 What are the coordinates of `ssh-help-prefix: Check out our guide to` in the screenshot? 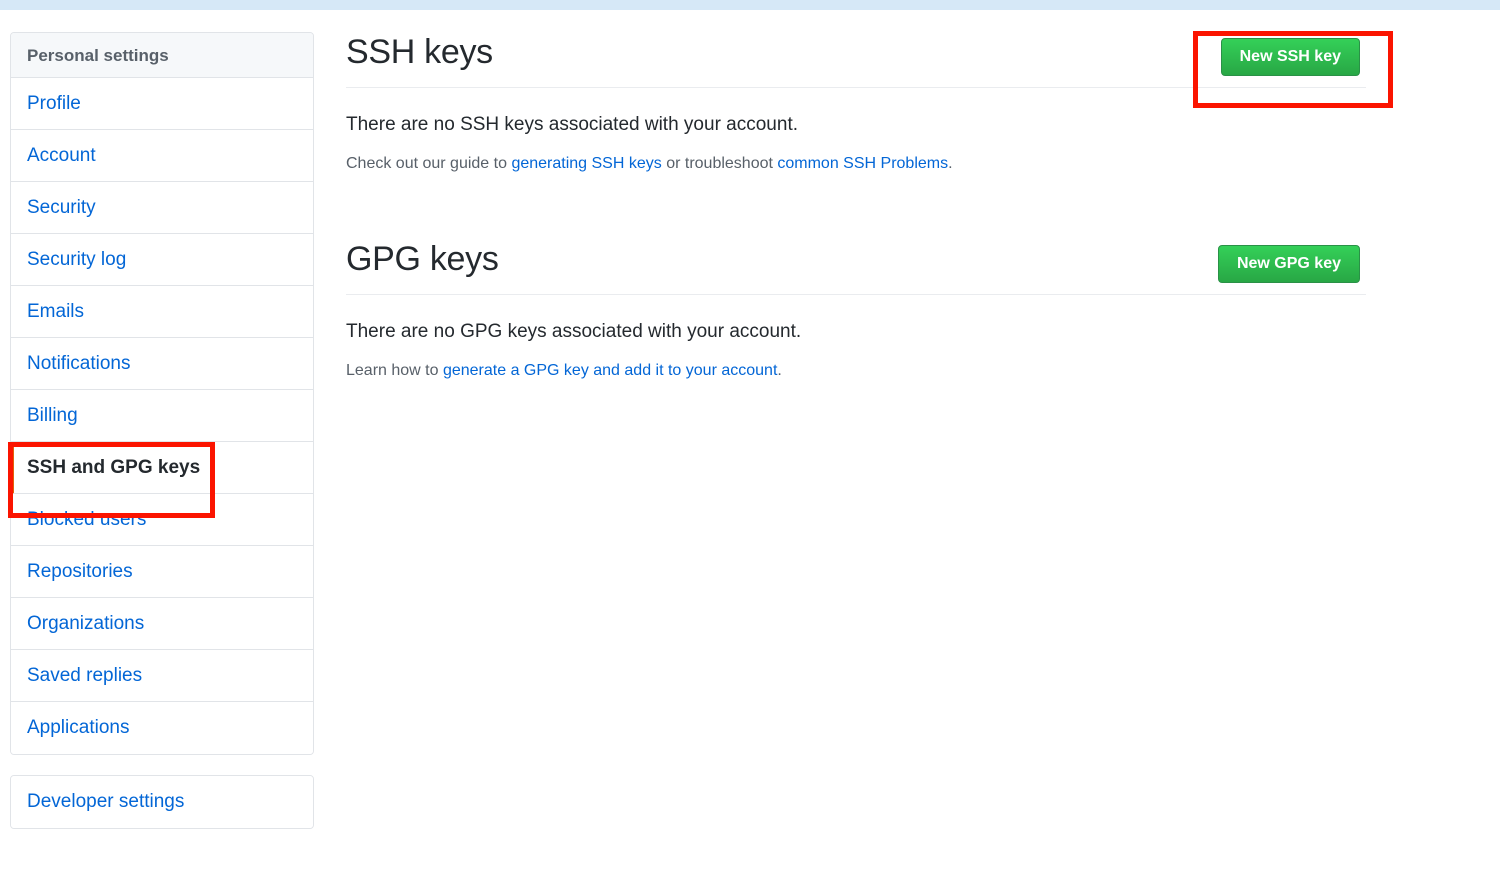 It's located at (429, 163).